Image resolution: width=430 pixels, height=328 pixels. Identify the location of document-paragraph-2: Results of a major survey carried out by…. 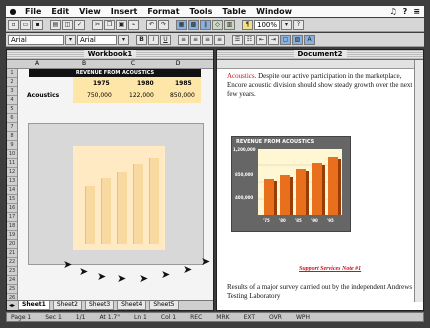
(323, 292).